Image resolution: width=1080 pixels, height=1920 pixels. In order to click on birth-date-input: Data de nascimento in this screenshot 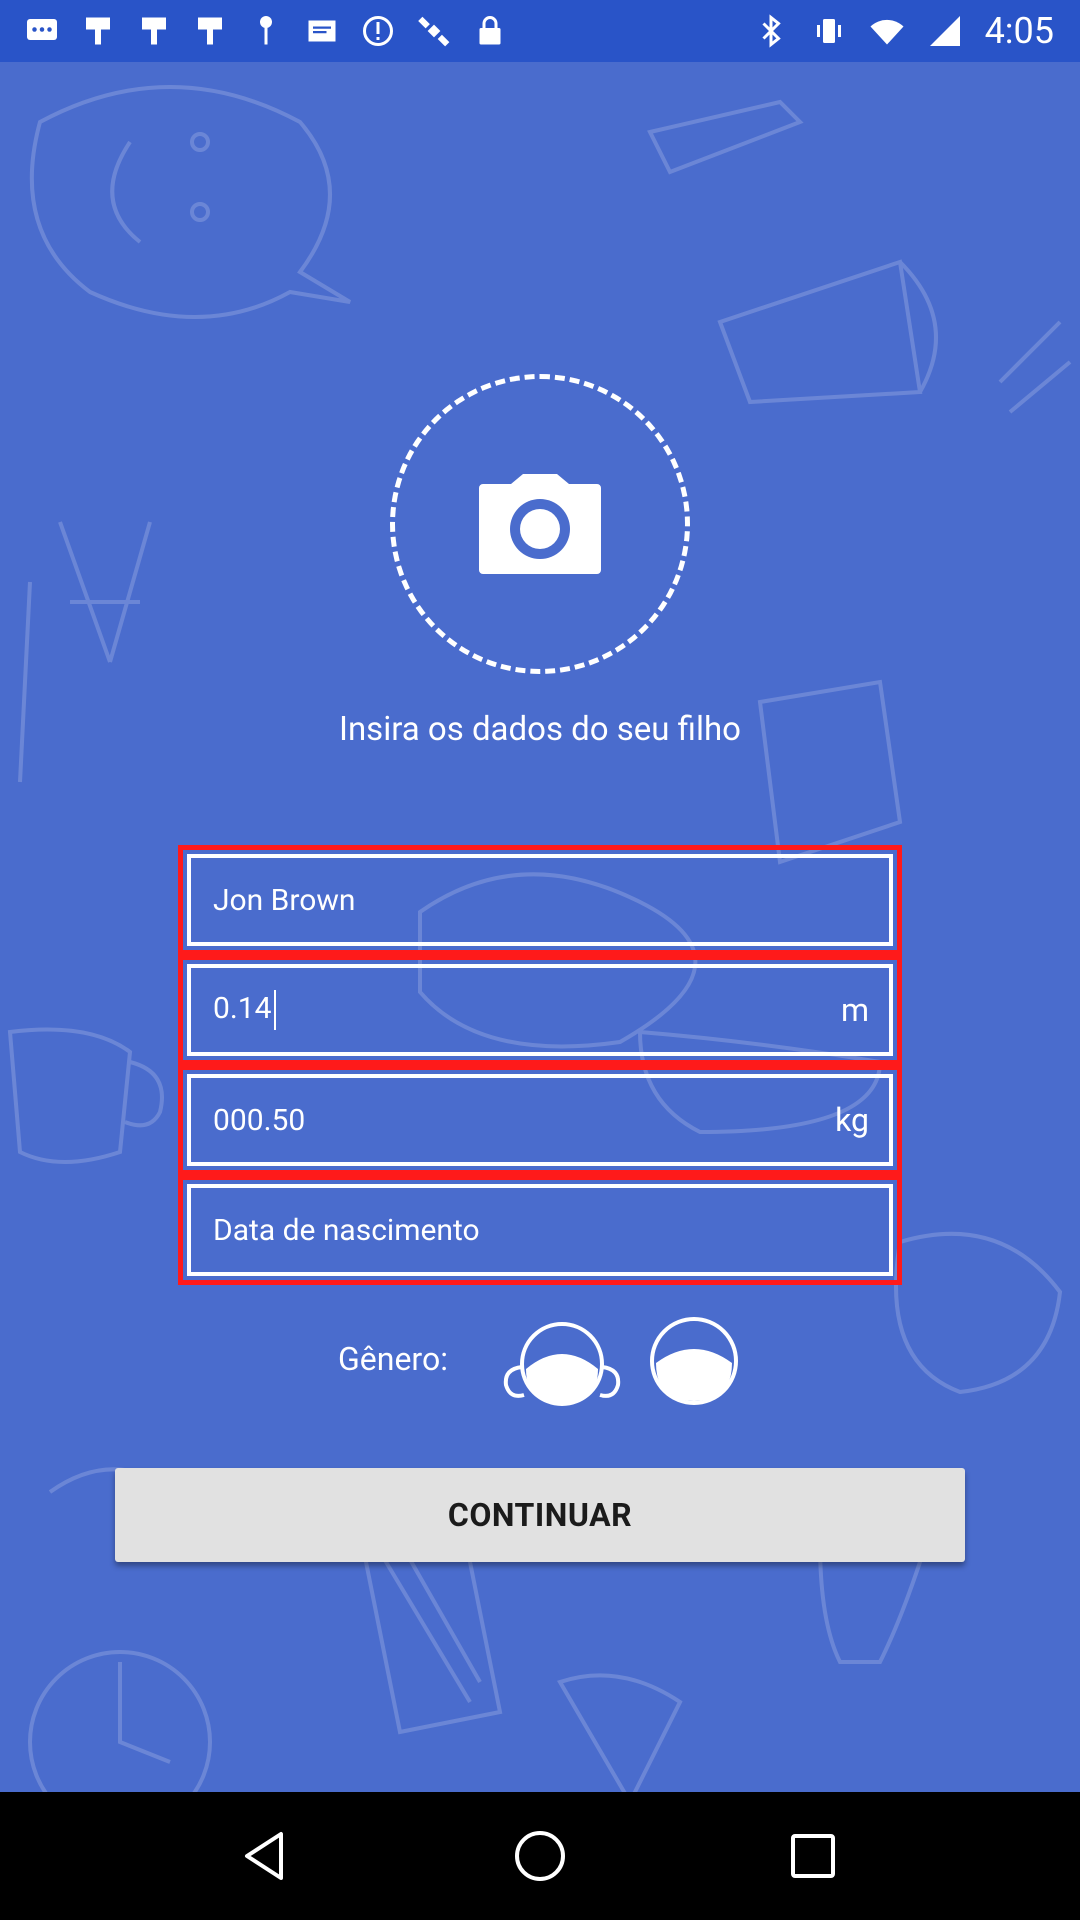, I will do `click(540, 1230)`.